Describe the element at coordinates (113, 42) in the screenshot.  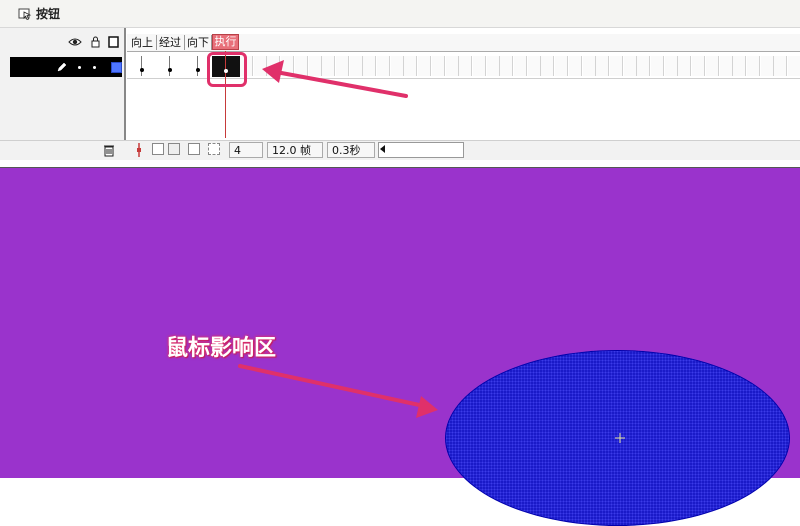
I see `outline-icon` at that location.